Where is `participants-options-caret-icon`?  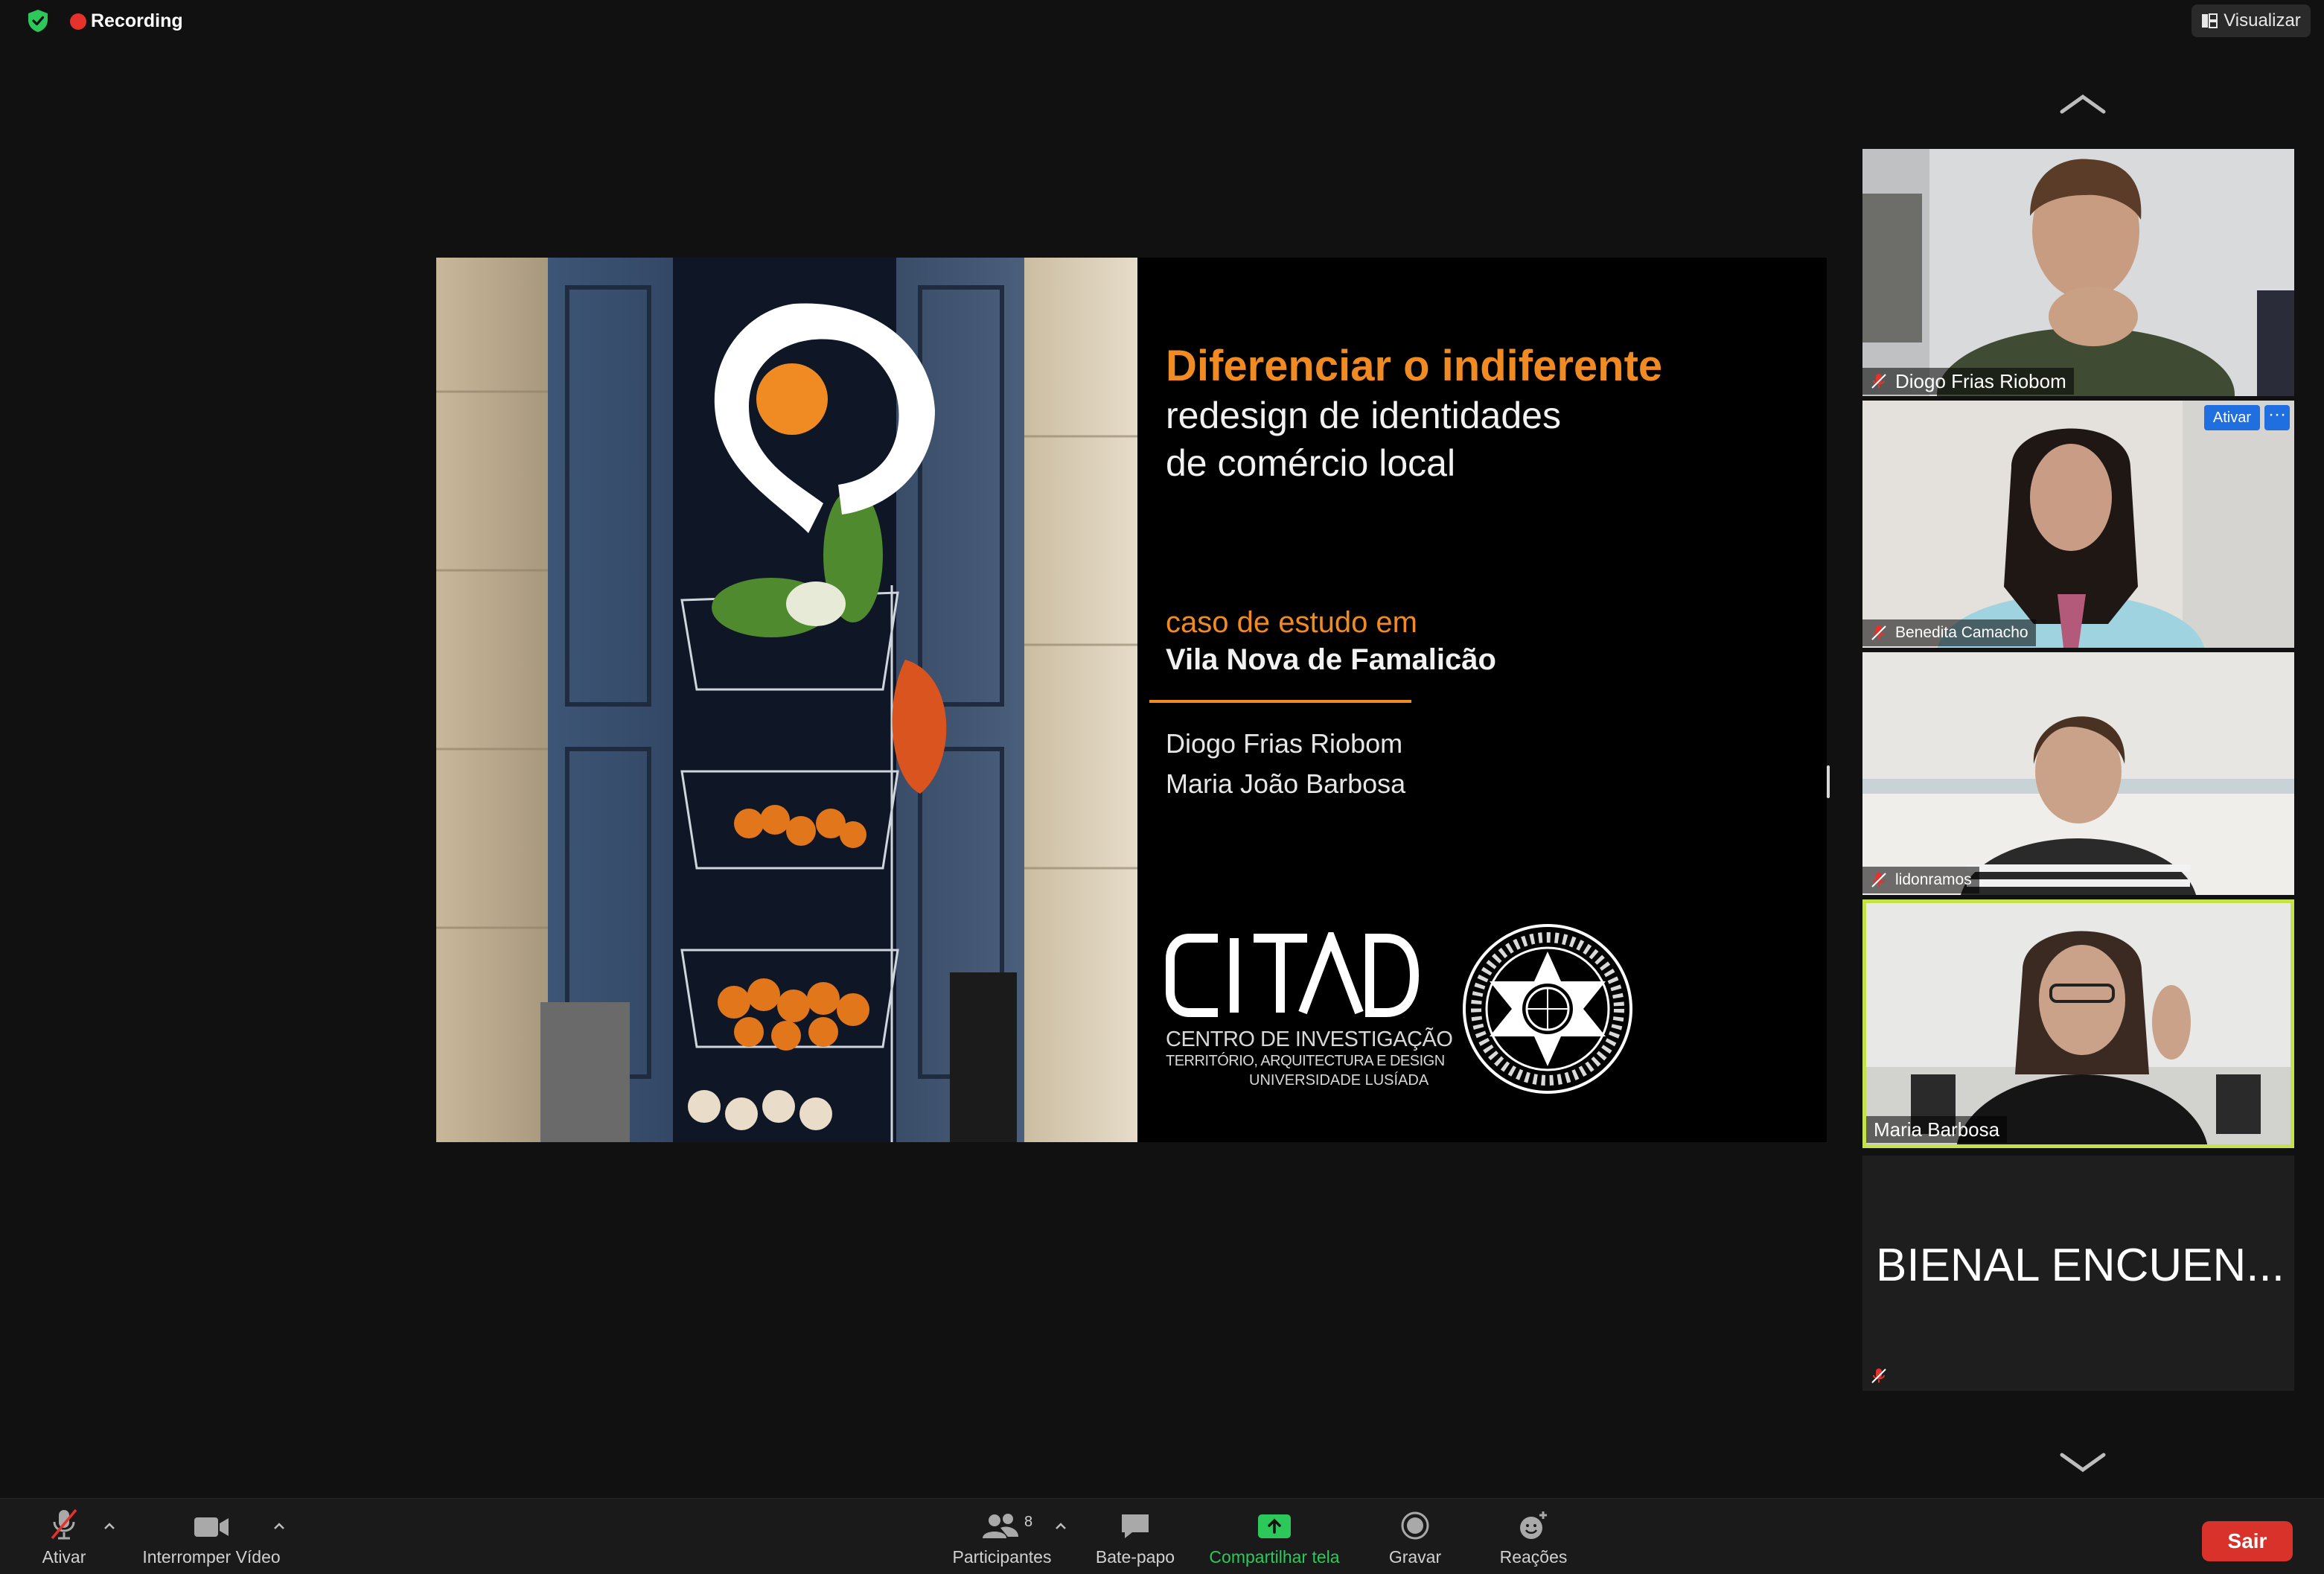 participants-options-caret-icon is located at coordinates (1060, 1526).